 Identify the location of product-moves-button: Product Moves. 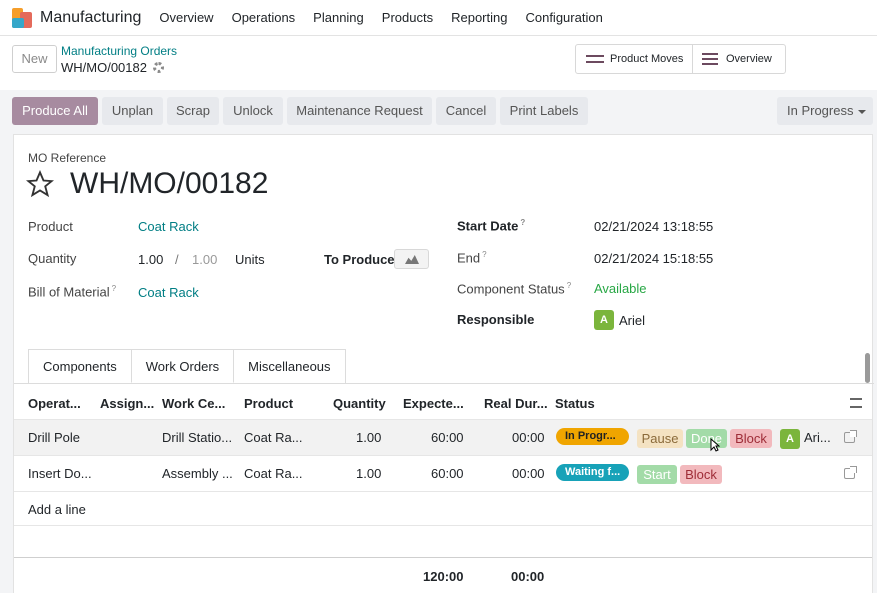
(634, 59).